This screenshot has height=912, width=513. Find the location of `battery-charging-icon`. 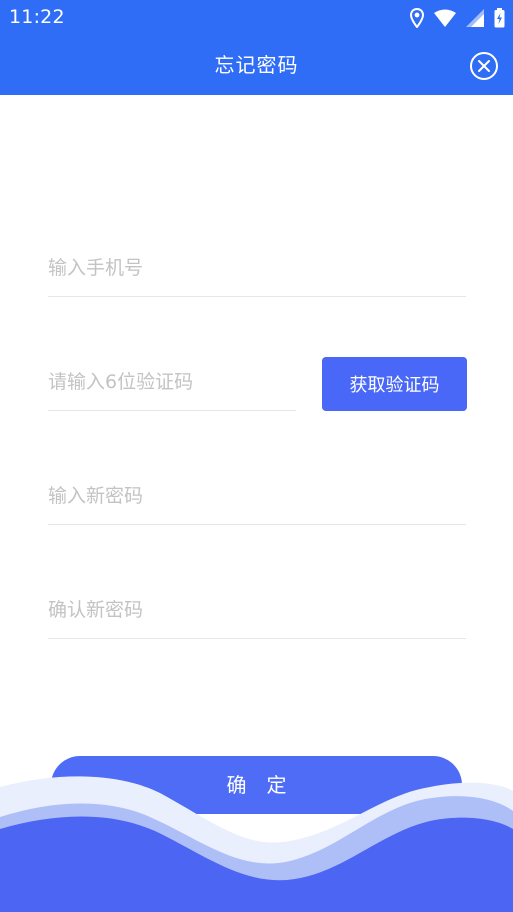

battery-charging-icon is located at coordinates (499, 18).